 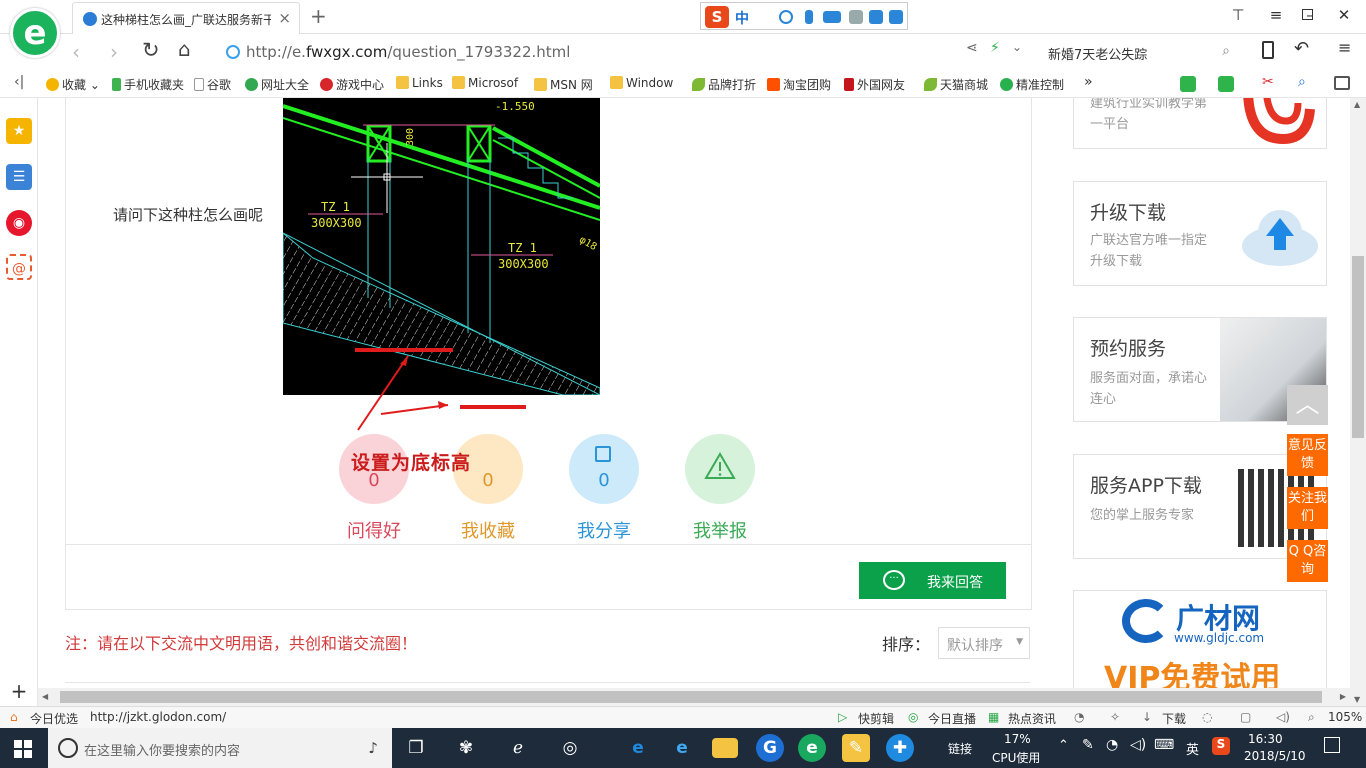 I want to click on browser-tab: 这种梯柱怎么画_广联达服务新干线 ×, so click(x=186, y=18).